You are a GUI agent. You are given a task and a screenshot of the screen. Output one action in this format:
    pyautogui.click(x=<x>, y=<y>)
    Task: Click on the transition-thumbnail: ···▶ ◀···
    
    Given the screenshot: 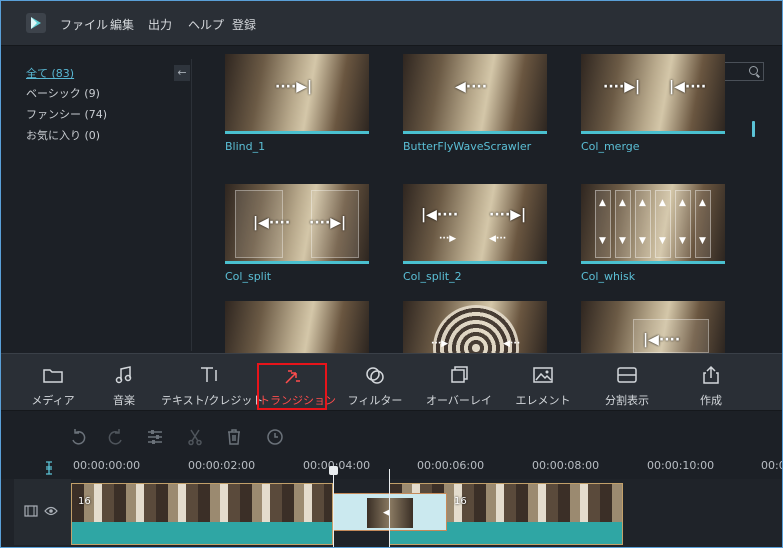 What is the action you would take?
    pyautogui.click(x=475, y=327)
    